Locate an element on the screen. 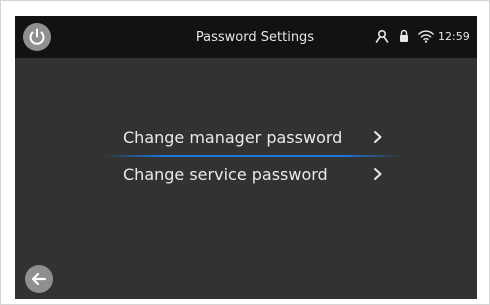  change-manager-password-item: Change manager password is located at coordinates (253, 137).